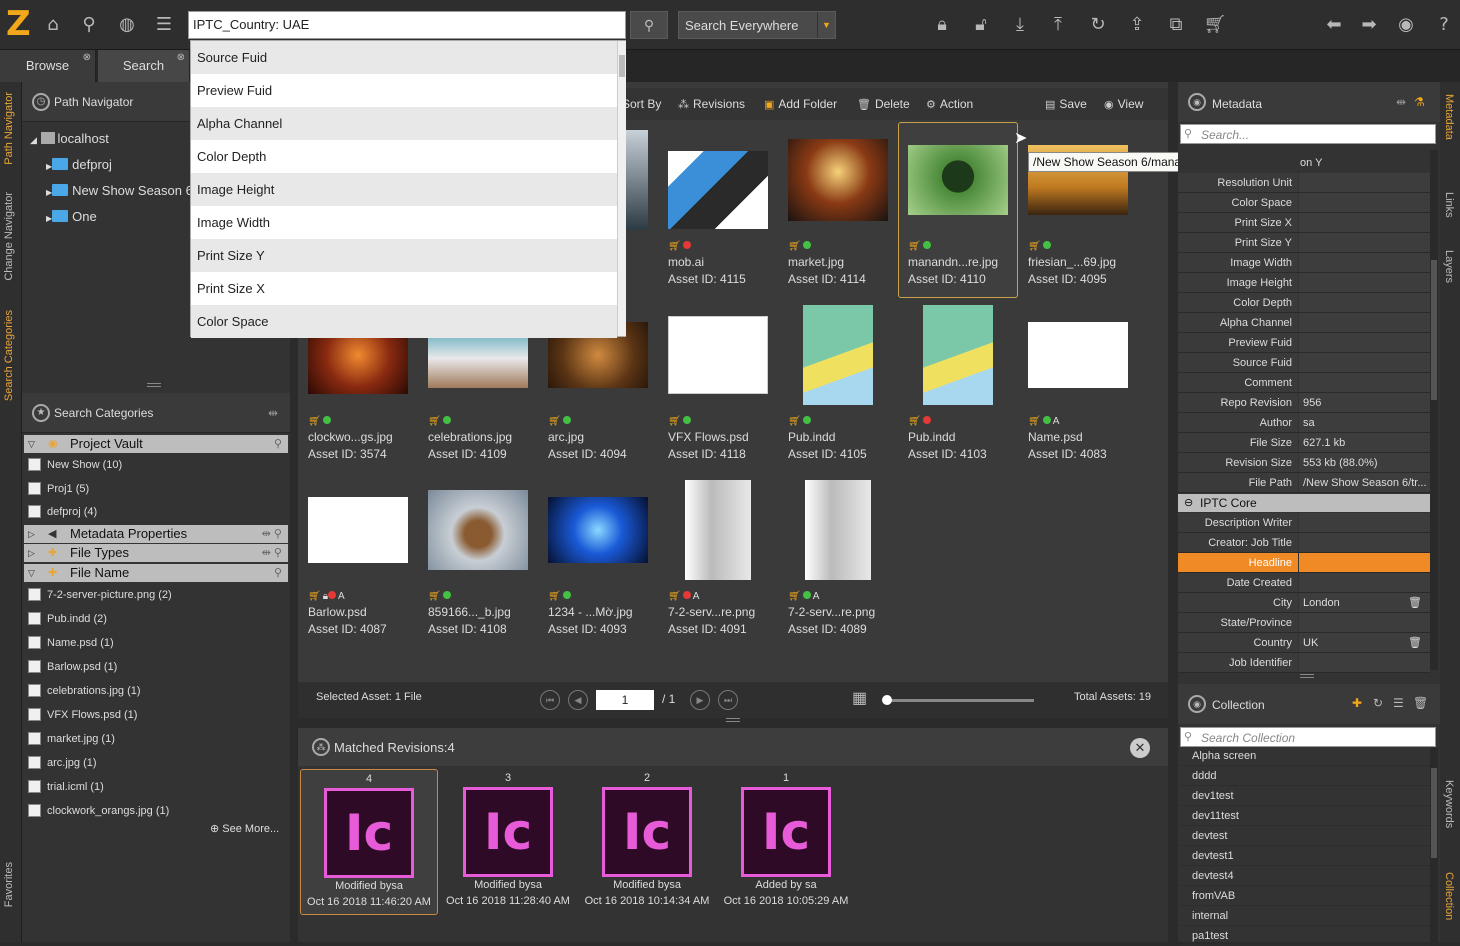 This screenshot has width=1460, height=946. I want to click on collection-item: devtest, so click(1305, 836).